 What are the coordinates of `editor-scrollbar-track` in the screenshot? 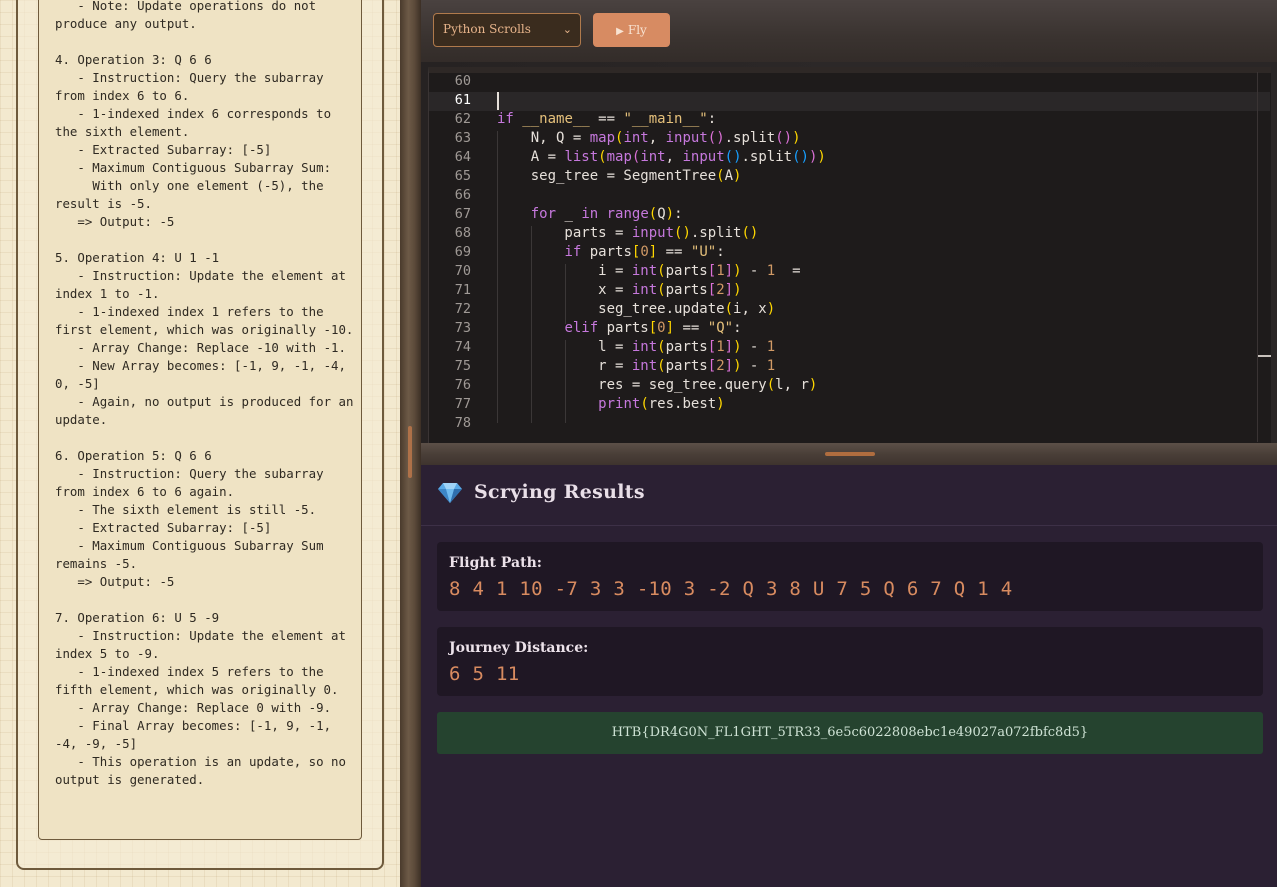 It's located at (1257, 257).